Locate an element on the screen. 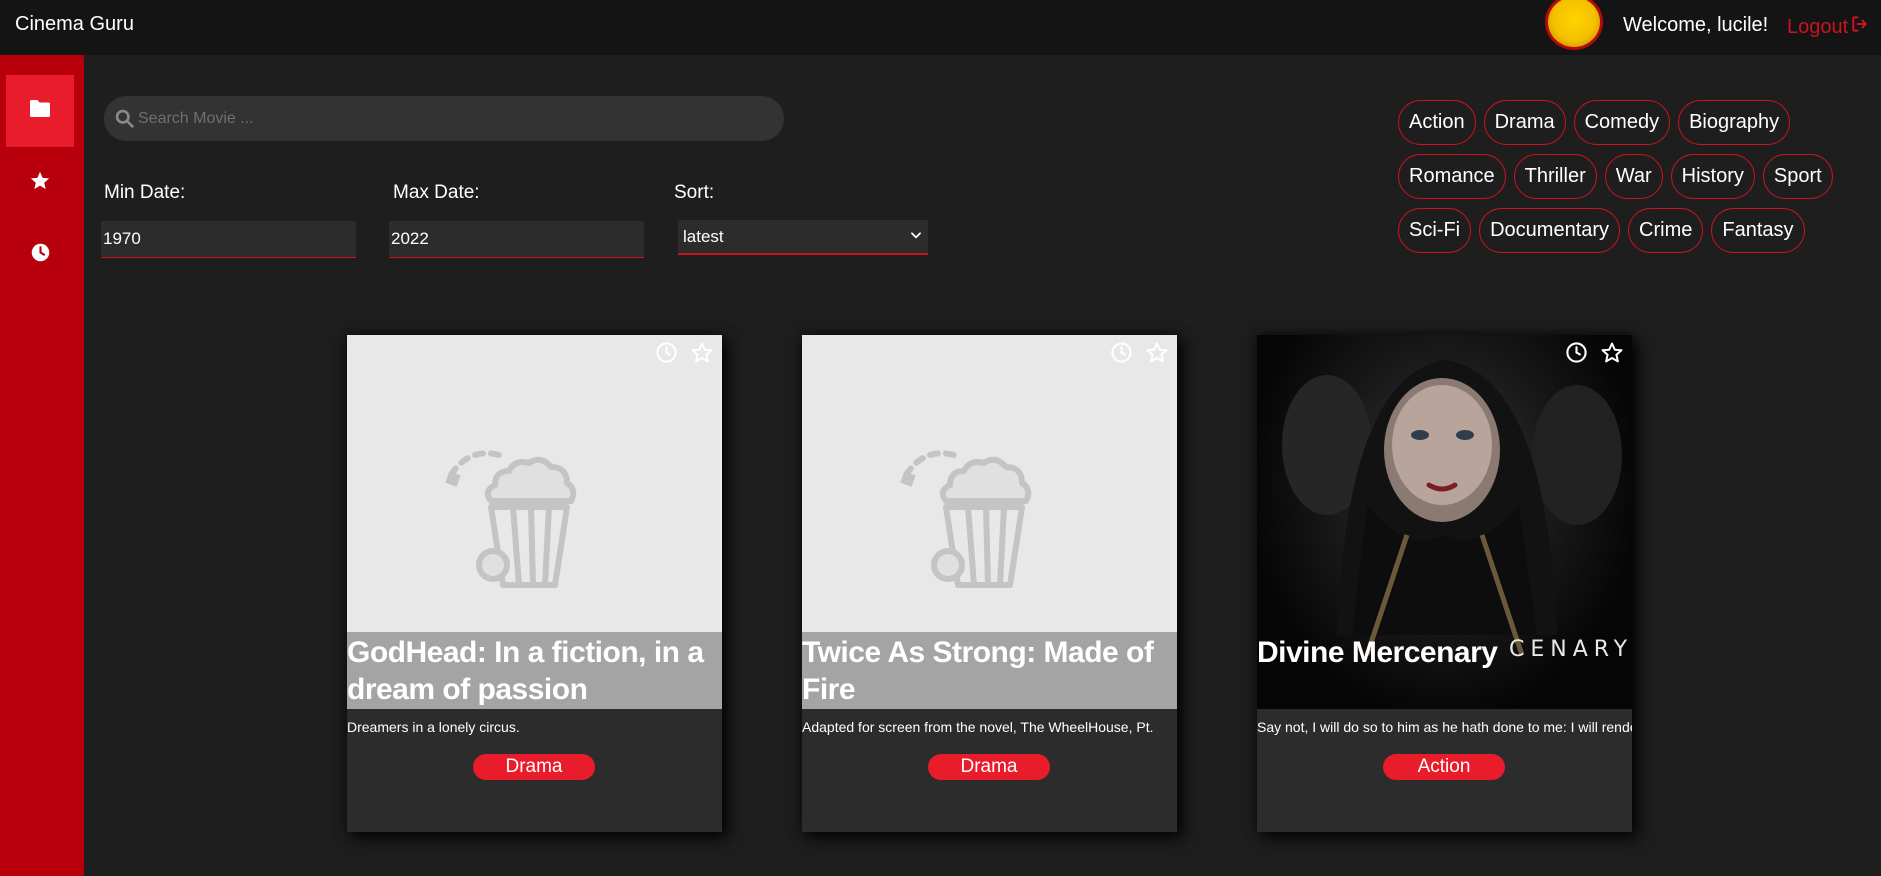 This screenshot has width=1881, height=876. sidebar-item-home is located at coordinates (40, 111).